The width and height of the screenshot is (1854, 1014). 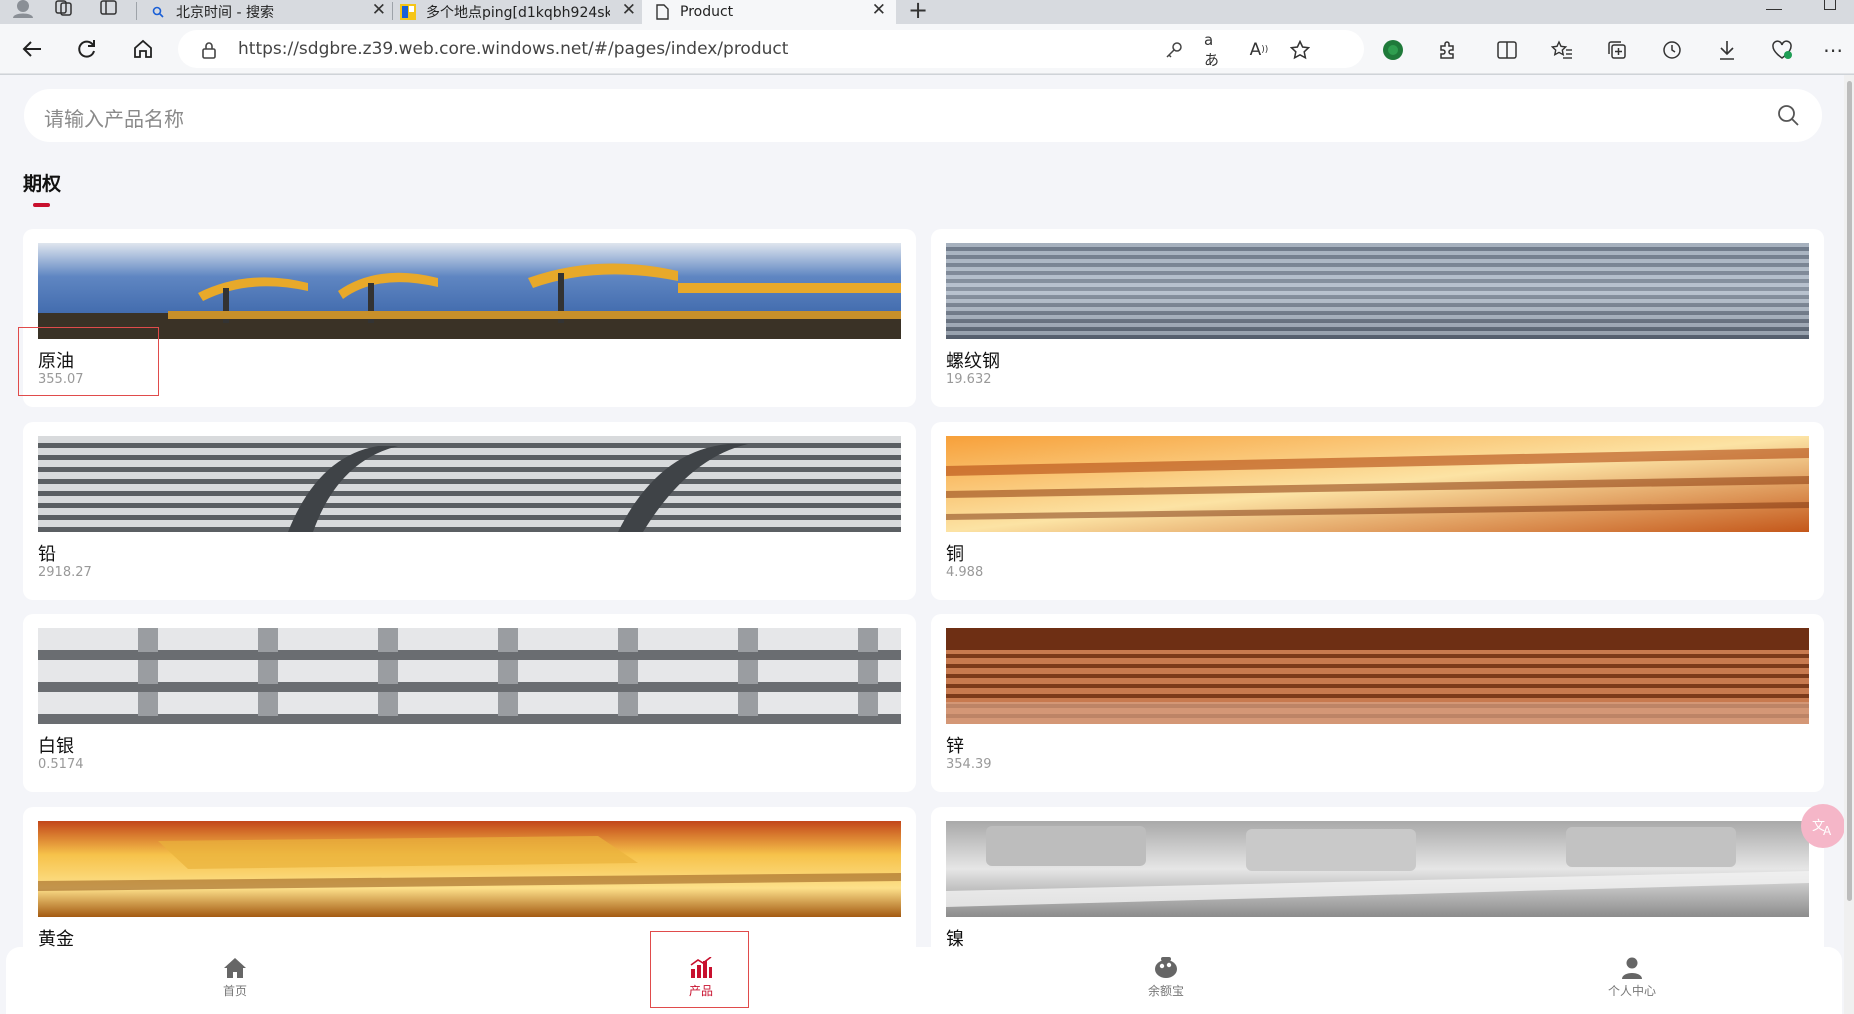 I want to click on favorite-star-icon, so click(x=1300, y=50).